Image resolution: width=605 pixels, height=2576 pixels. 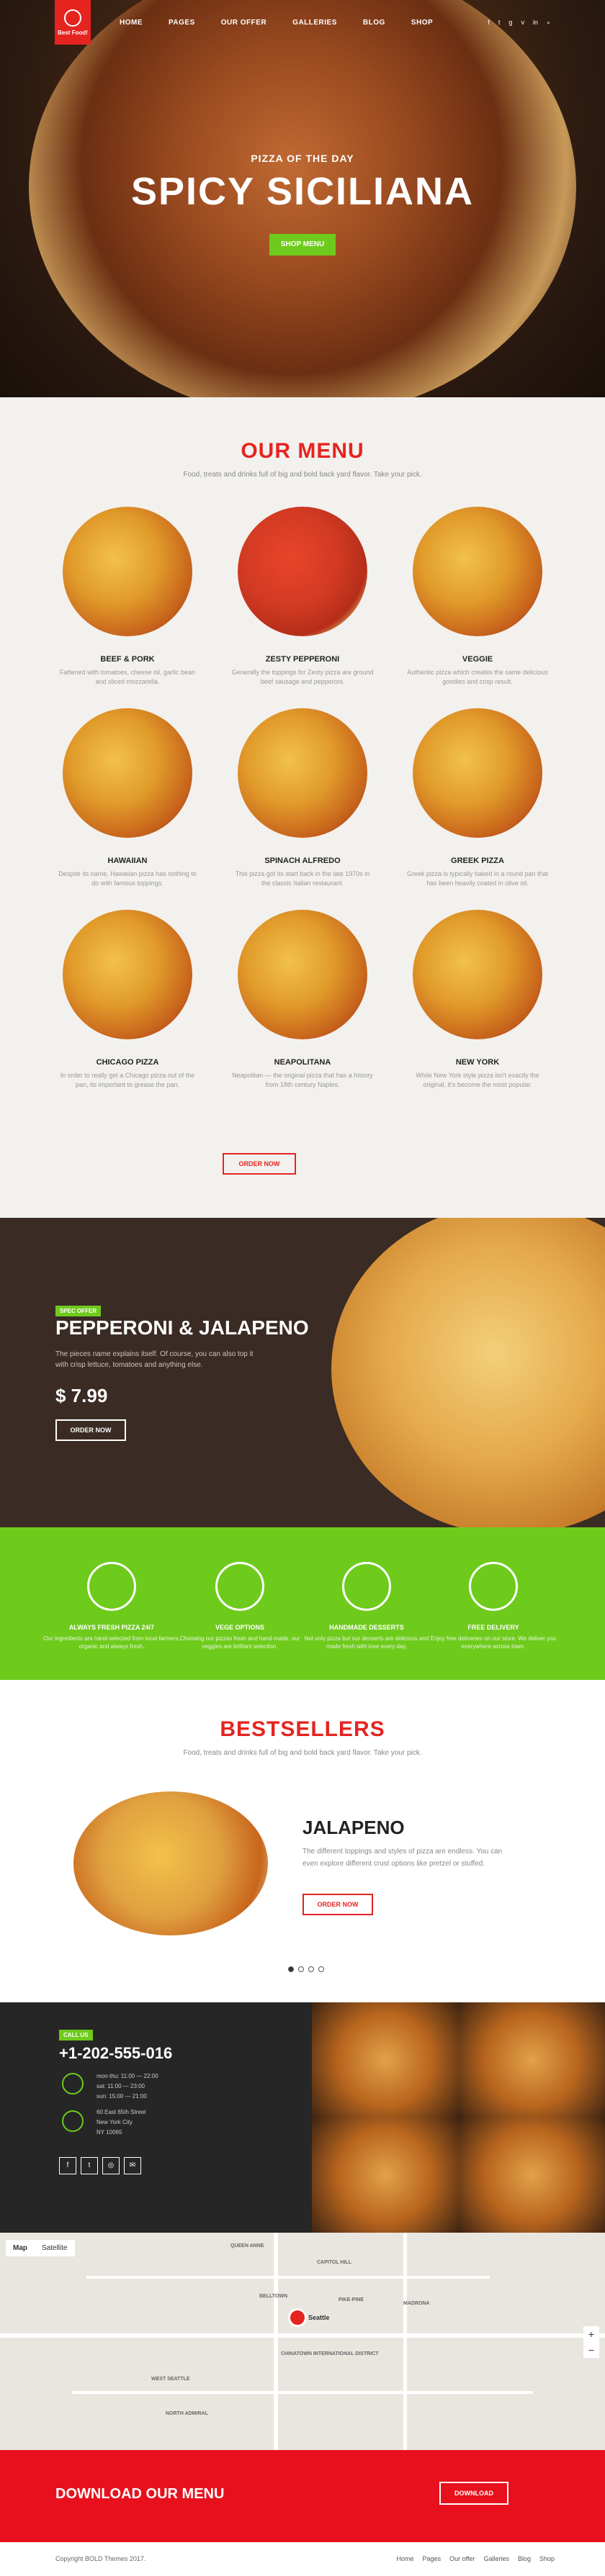 I want to click on satellite-tab: Satellite, so click(x=55, y=2248).